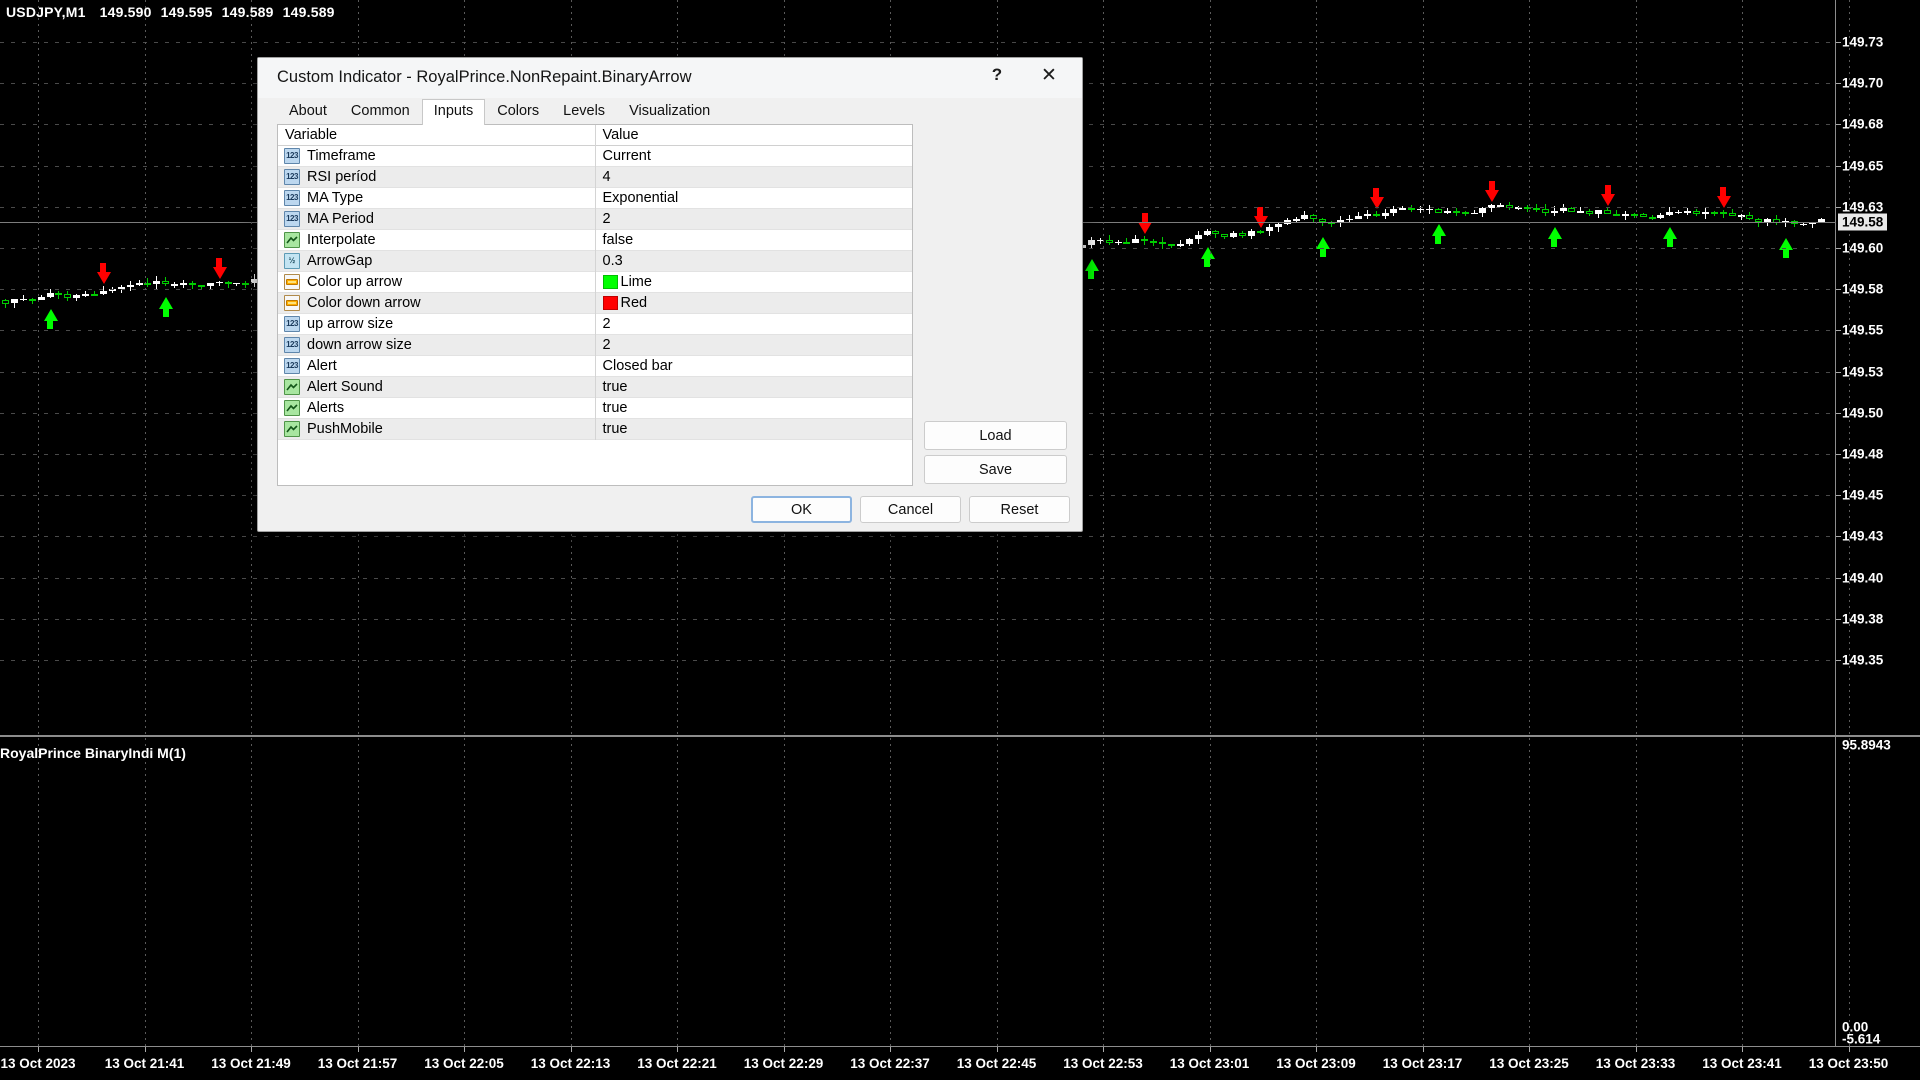  I want to click on table-row: PushMobile true, so click(595, 428).